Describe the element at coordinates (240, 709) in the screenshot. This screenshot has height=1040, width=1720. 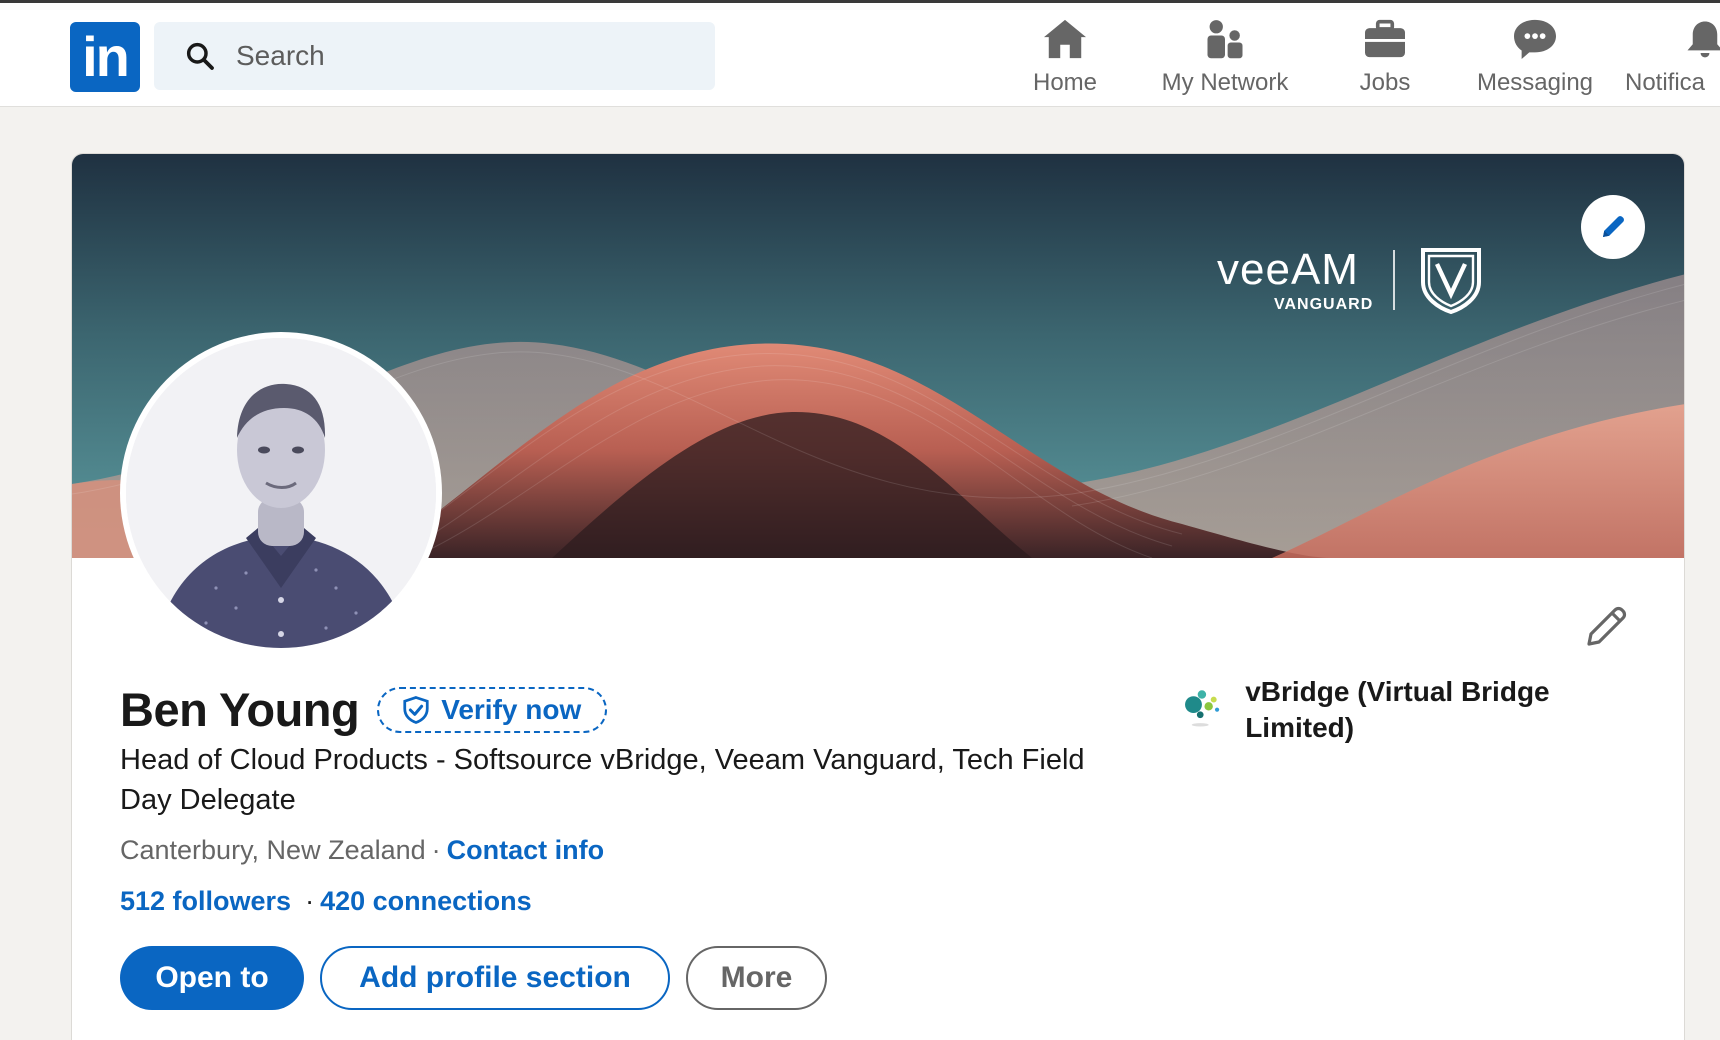
I see `profile-name: Ben Young` at that location.